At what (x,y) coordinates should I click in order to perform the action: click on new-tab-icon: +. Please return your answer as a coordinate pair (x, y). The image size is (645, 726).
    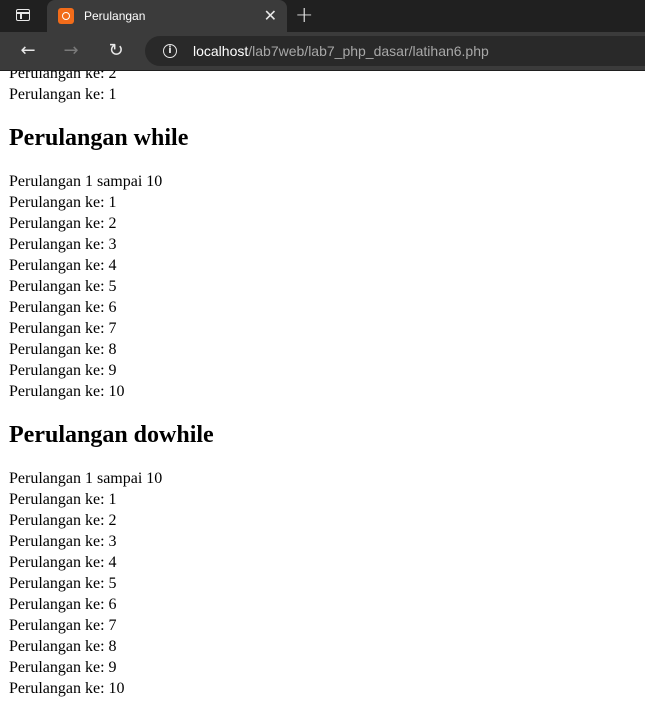
    Looking at the image, I should click on (304, 15).